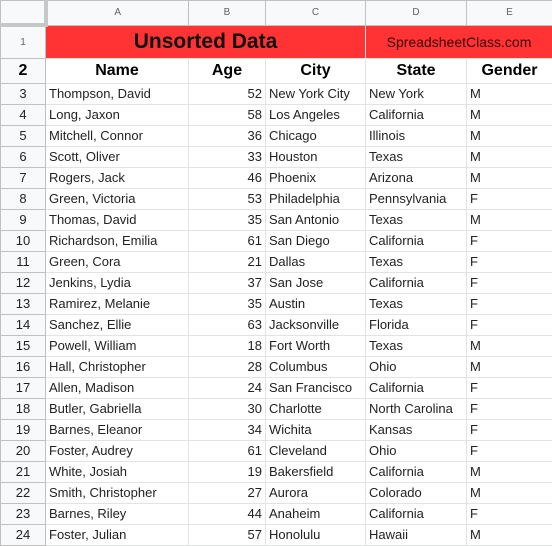 Image resolution: width=552 pixels, height=546 pixels. I want to click on row-header: 9, so click(23, 219).